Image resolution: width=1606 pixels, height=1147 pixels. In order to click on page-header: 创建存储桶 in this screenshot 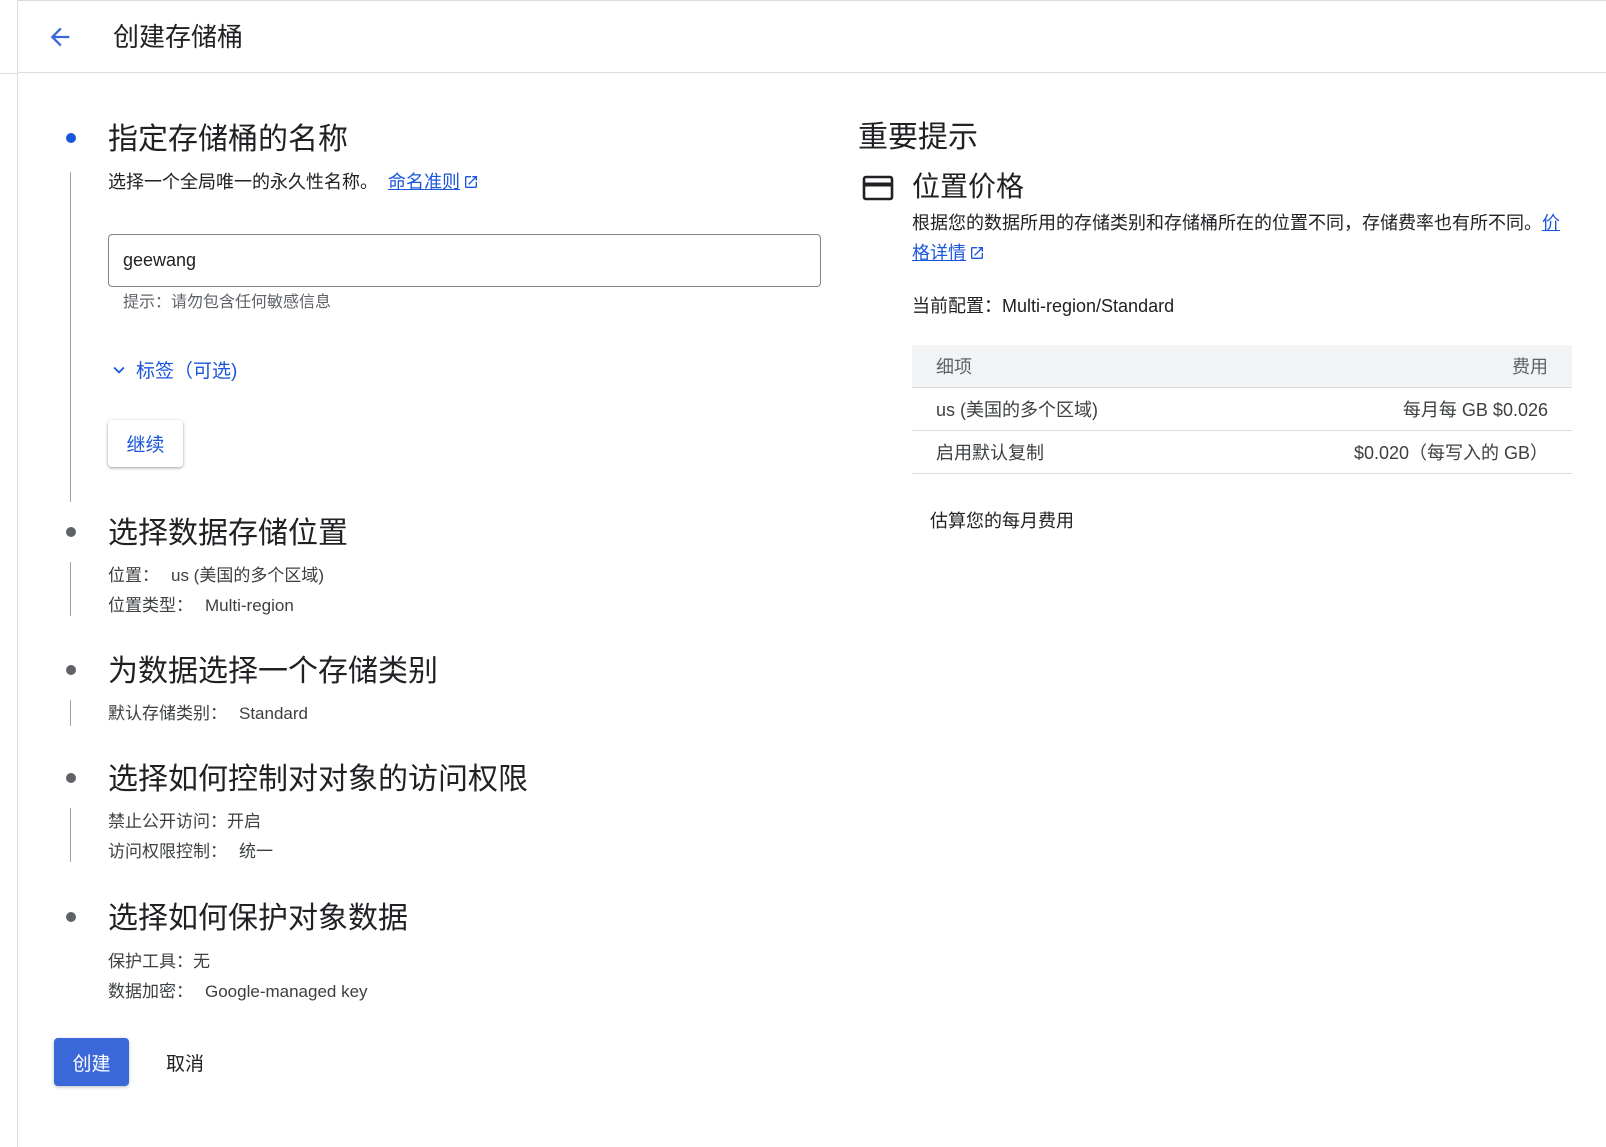, I will do `click(812, 36)`.